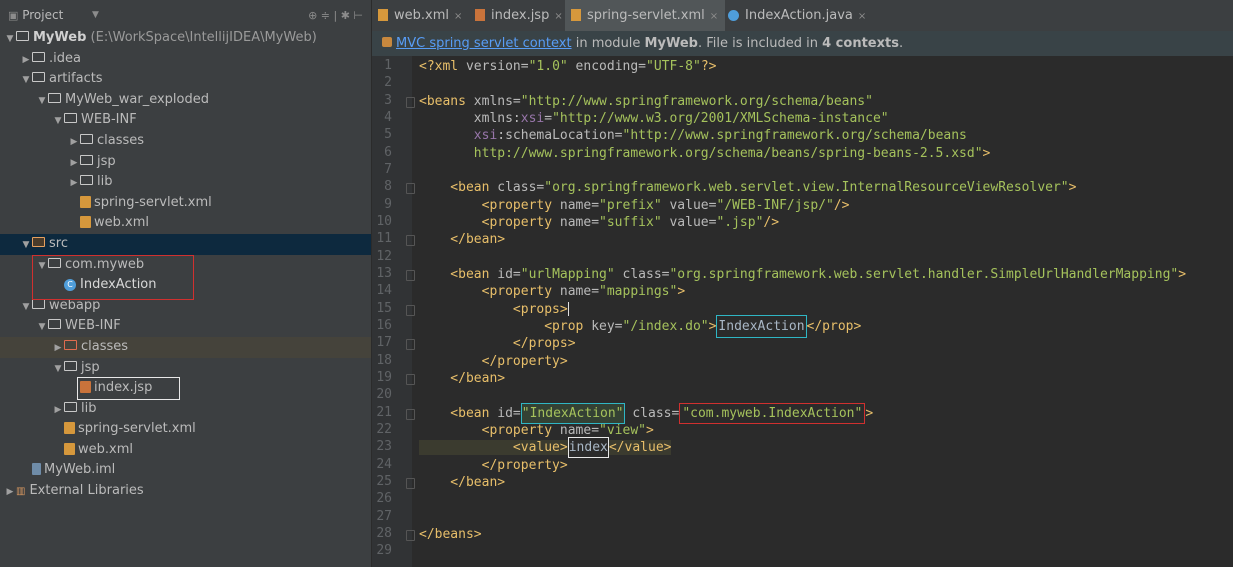 The image size is (1233, 567). I want to click on code-token: "urlMapping", so click(567, 274).